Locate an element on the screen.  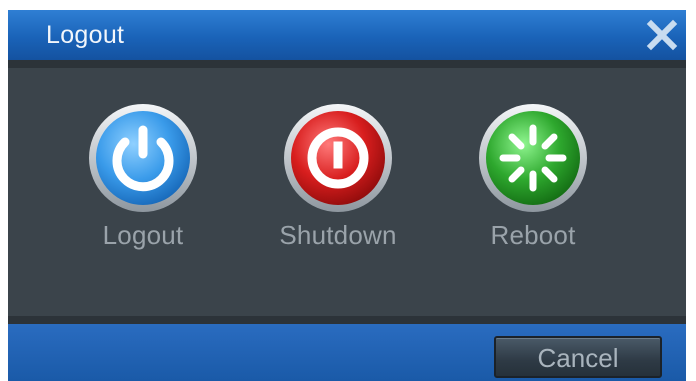
close-icon is located at coordinates (662, 35).